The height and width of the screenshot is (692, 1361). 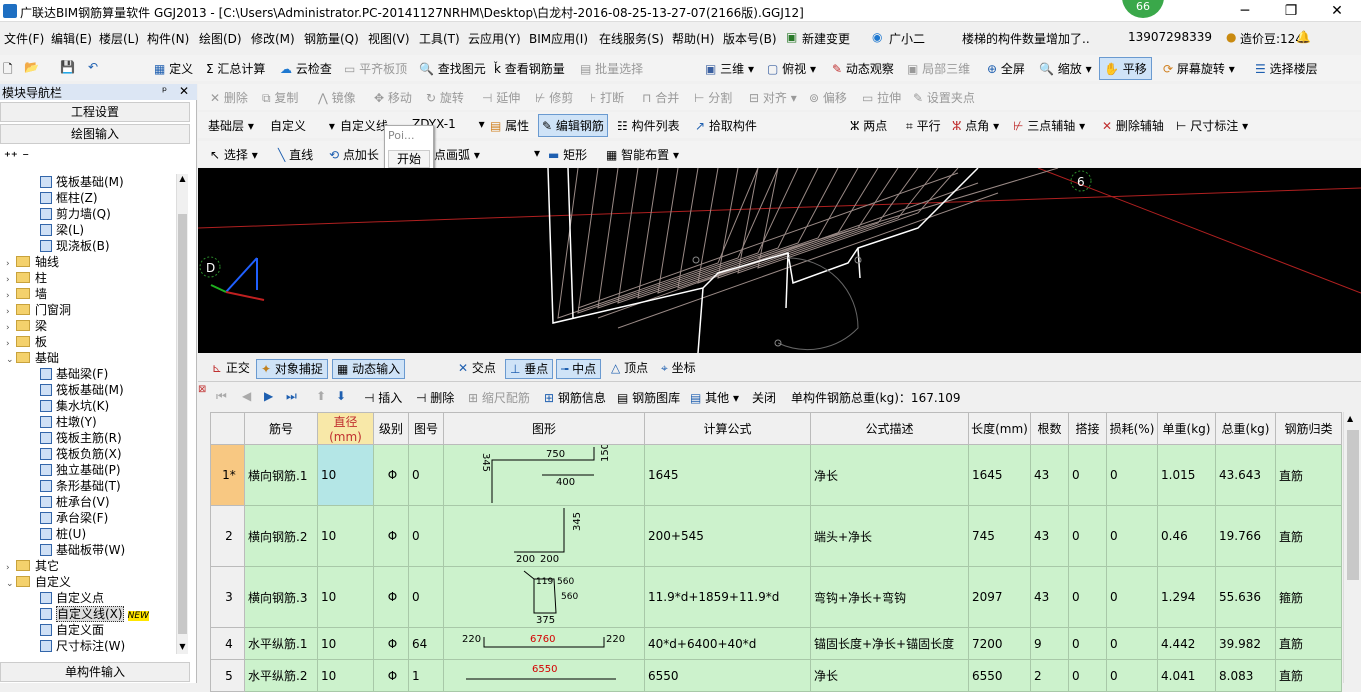 I want to click on cell-length: 745, so click(x=999, y=536).